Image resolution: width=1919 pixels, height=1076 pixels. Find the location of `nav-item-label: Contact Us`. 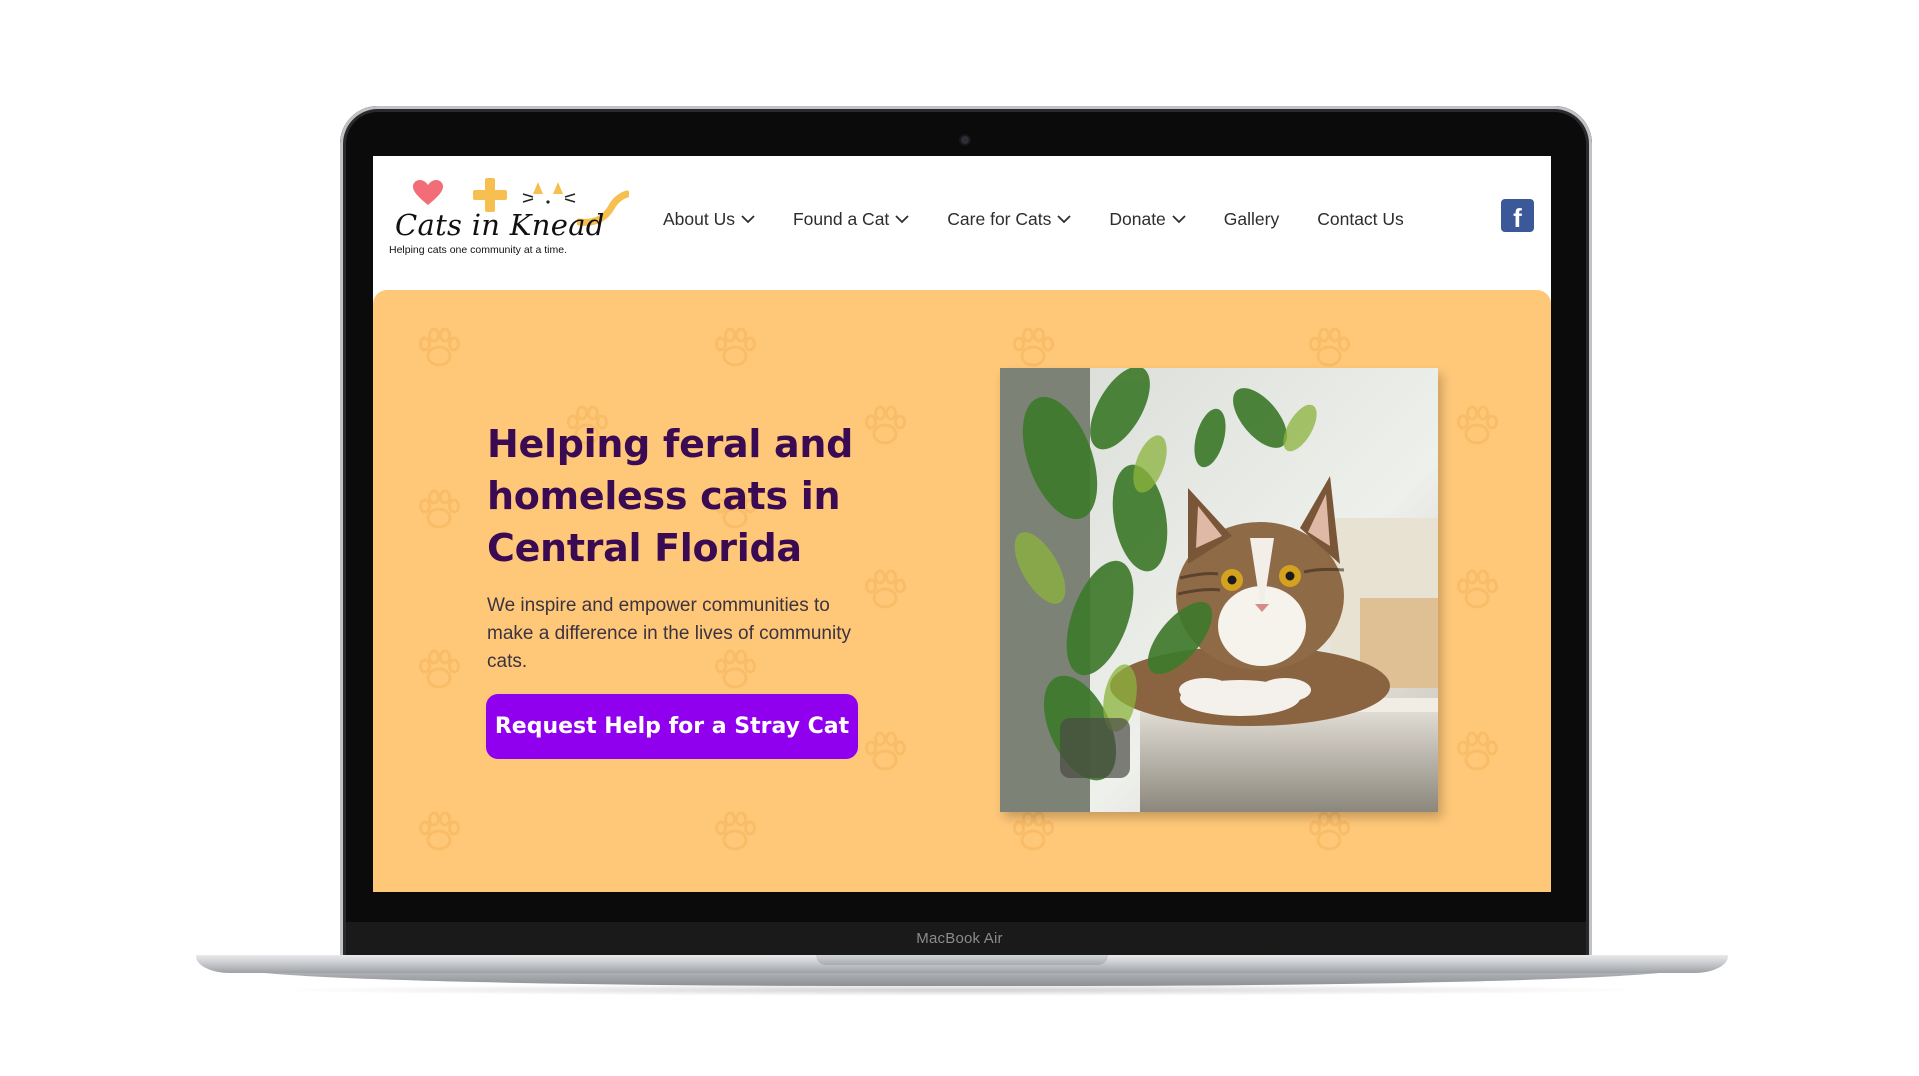

nav-item-label: Contact Us is located at coordinates (1360, 218).